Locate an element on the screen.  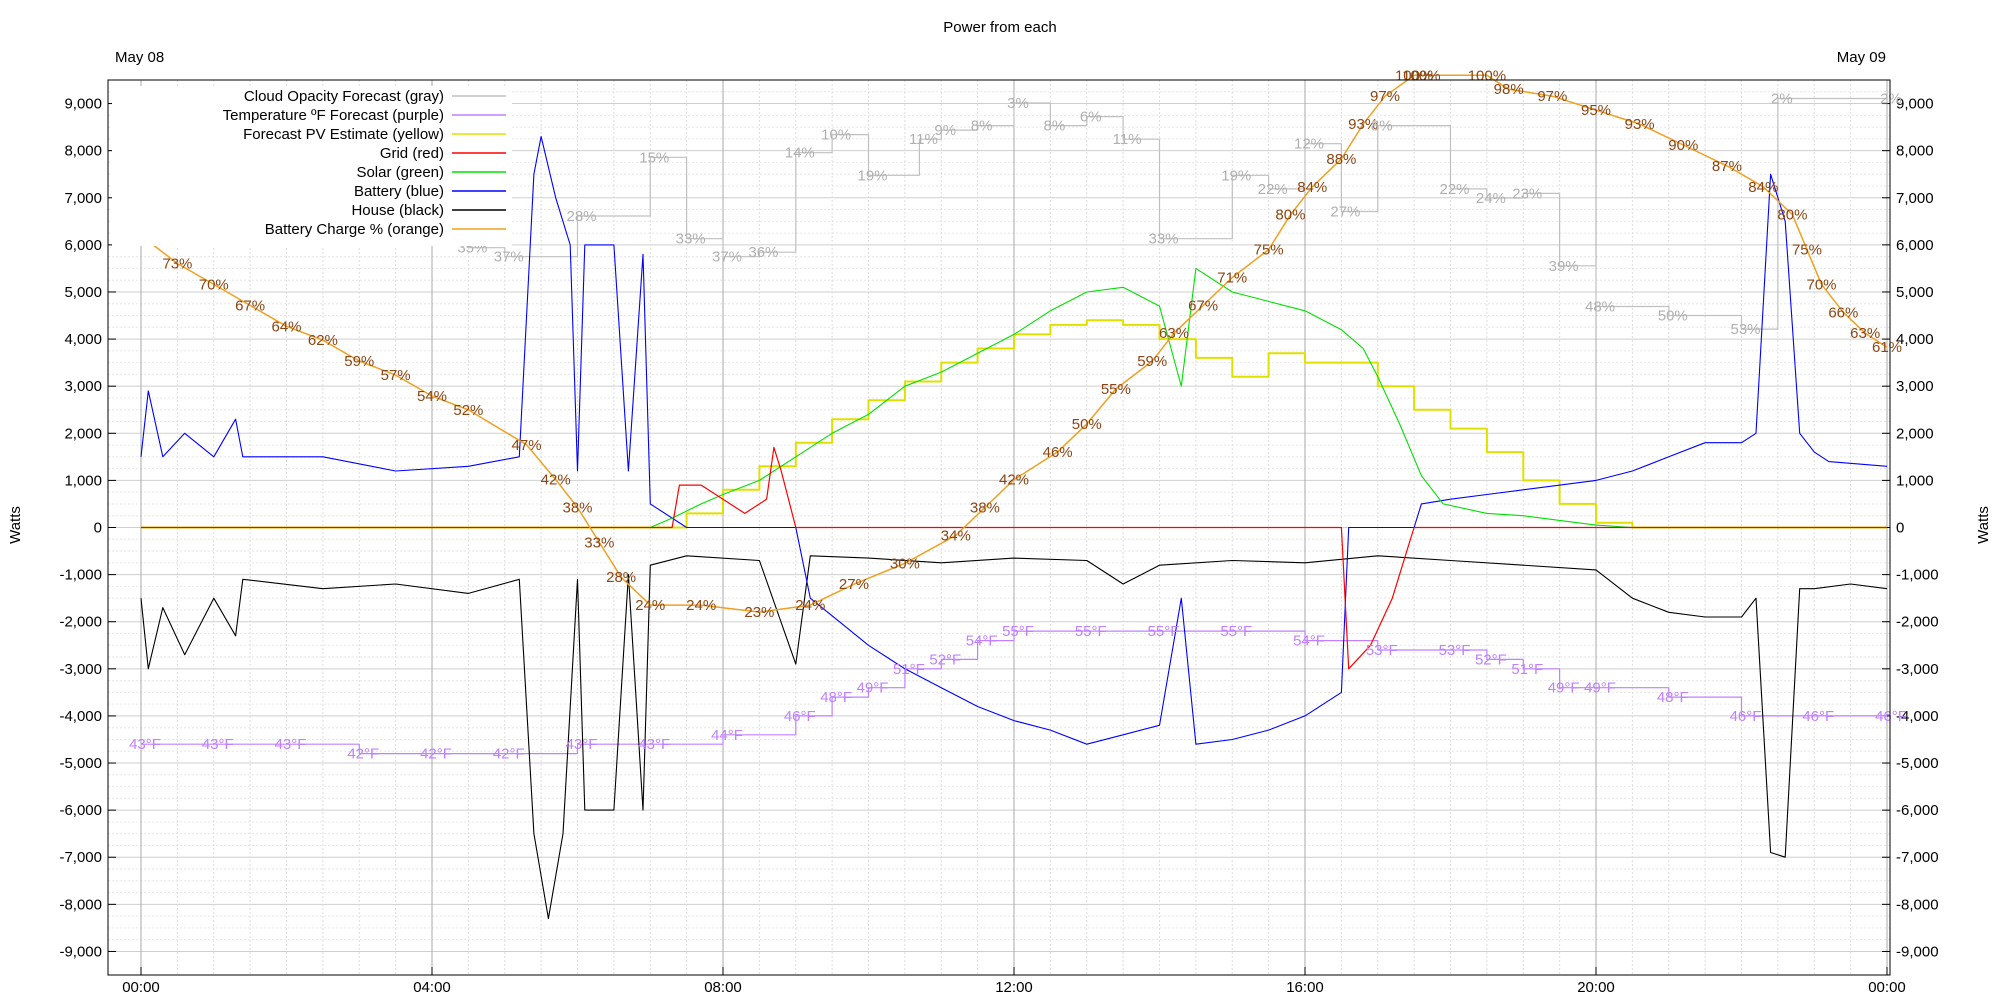
y-tick-label-left: -1,000 is located at coordinates (80, 575).